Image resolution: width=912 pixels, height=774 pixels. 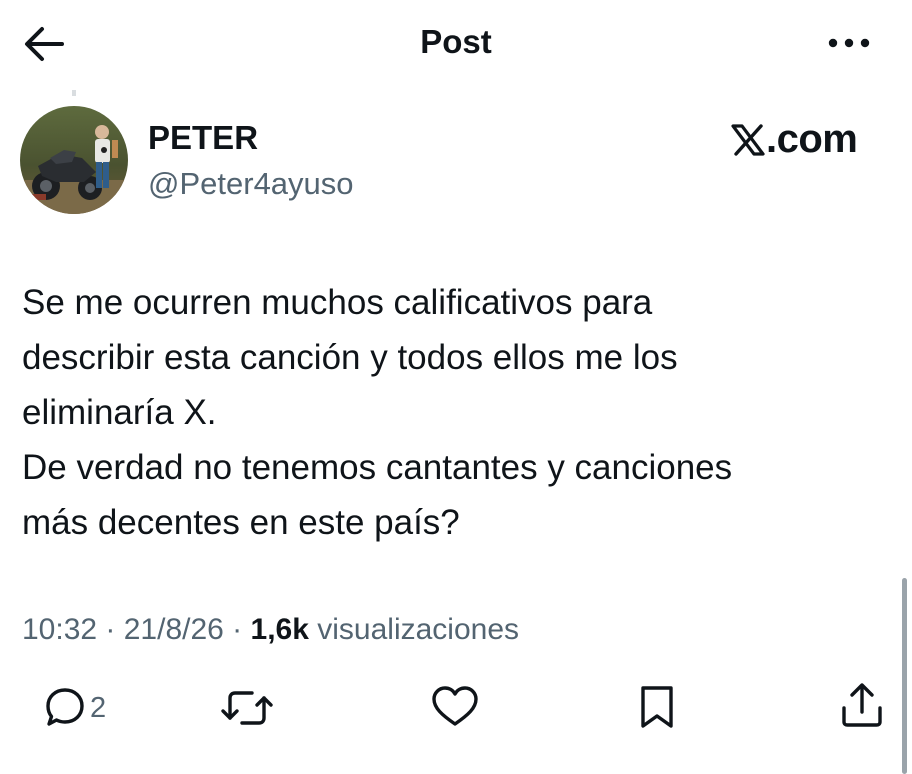 I want to click on back-button, so click(x=44, y=44).